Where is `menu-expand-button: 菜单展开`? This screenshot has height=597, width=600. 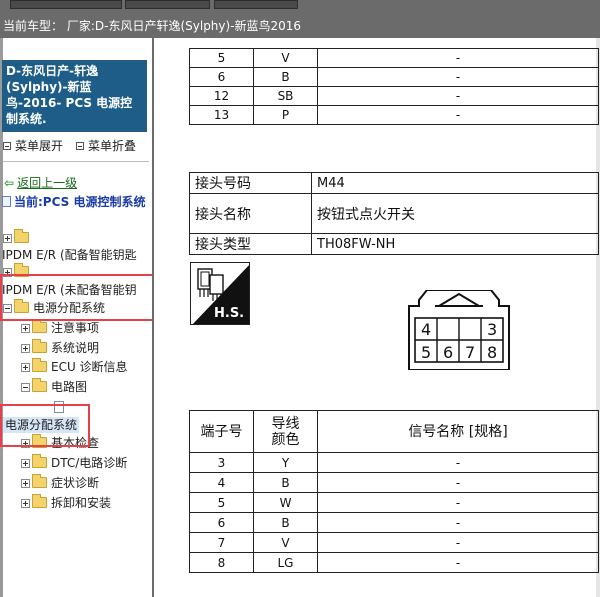 menu-expand-button: 菜单展开 is located at coordinates (33, 145).